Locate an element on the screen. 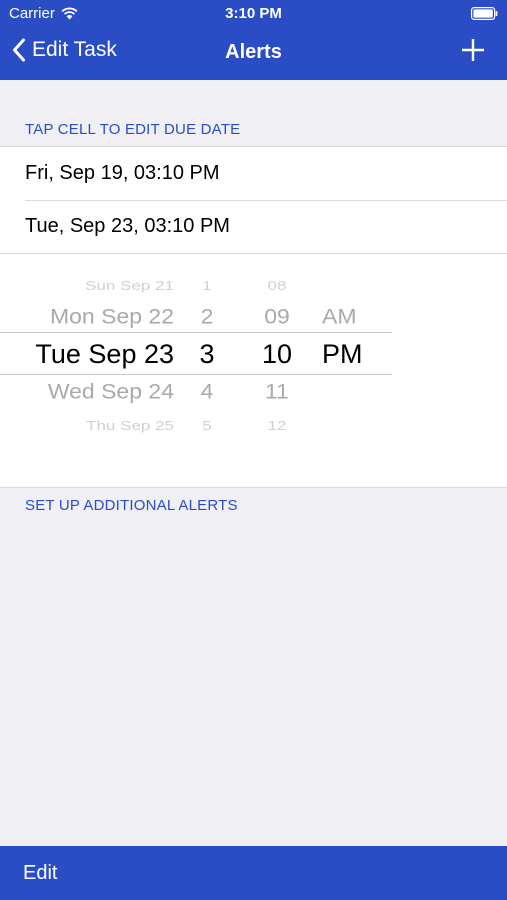  additional-alerts-section-header: SET UP ADDITIONAL ALERTS is located at coordinates (131, 505).